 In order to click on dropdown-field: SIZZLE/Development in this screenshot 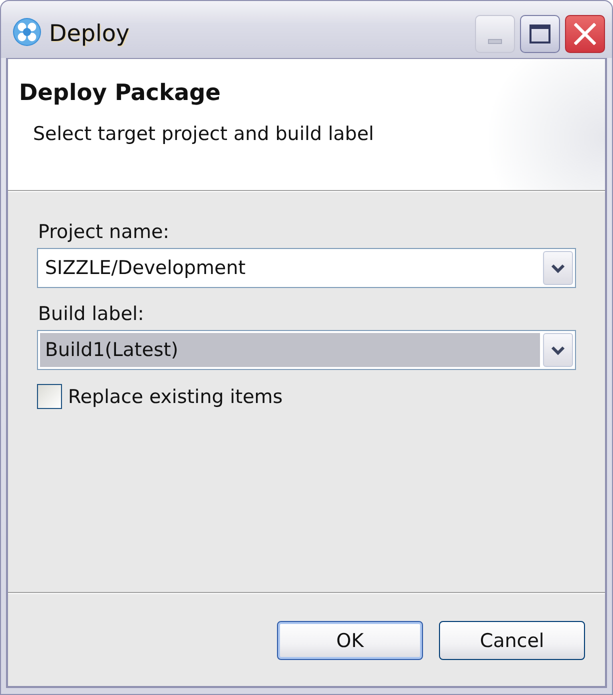, I will do `click(306, 268)`.